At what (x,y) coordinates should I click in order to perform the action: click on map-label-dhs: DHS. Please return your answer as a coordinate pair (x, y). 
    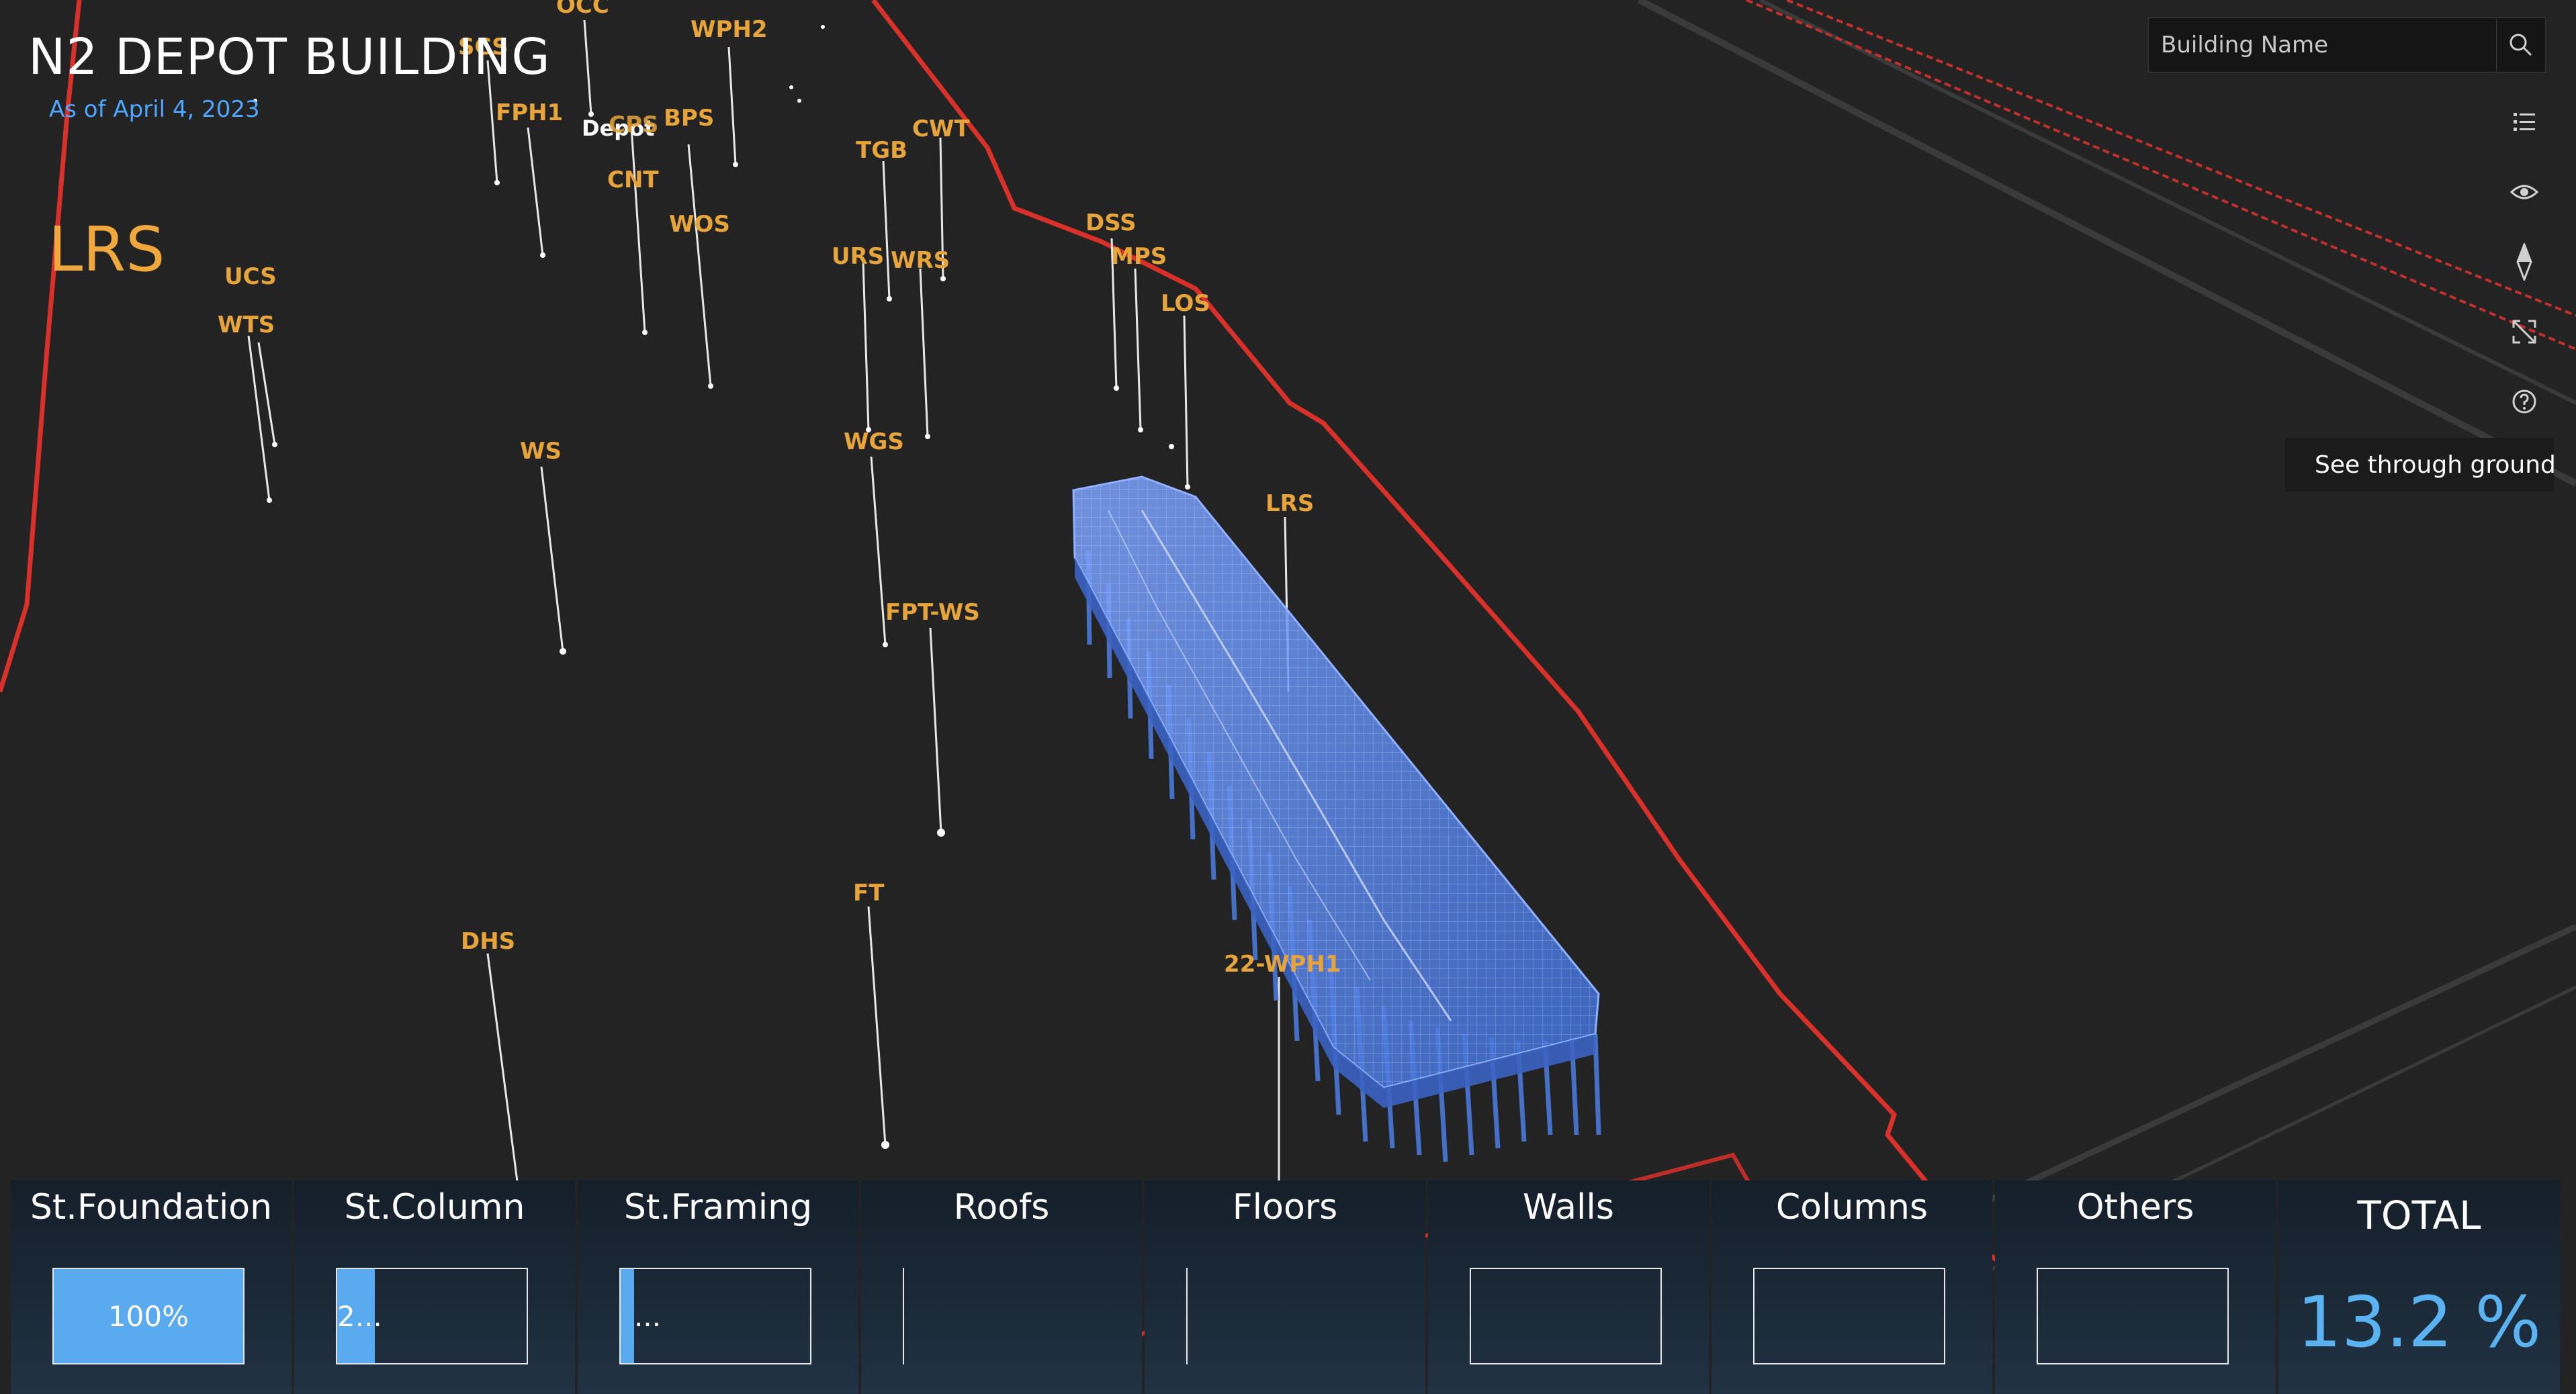
    Looking at the image, I should click on (488, 942).